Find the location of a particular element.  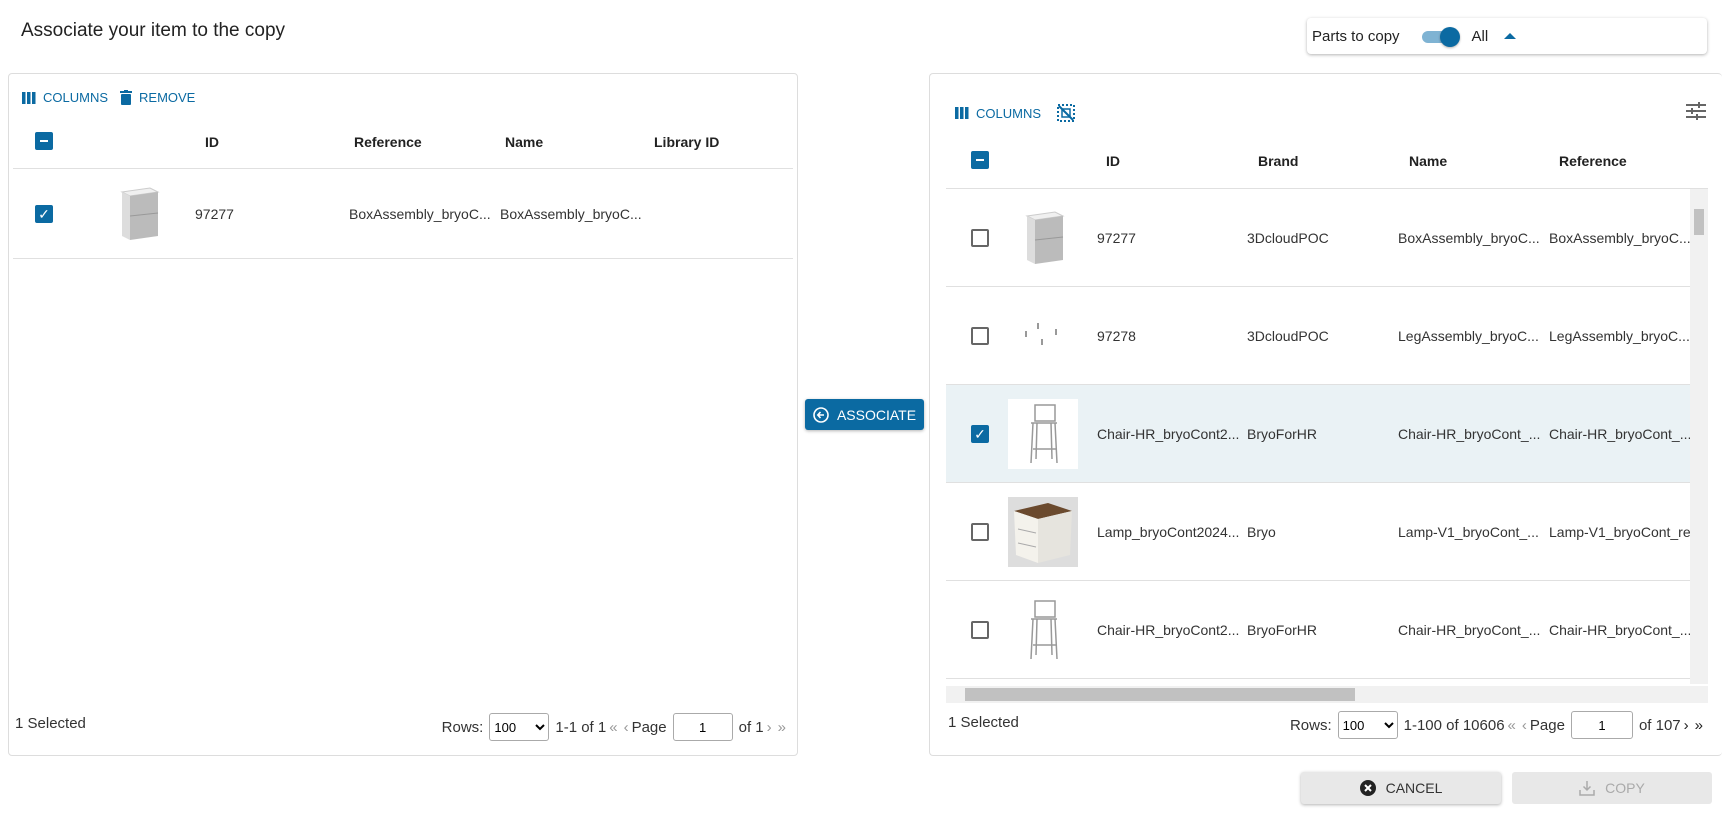

cancel-circle-icon is located at coordinates (1367, 788).